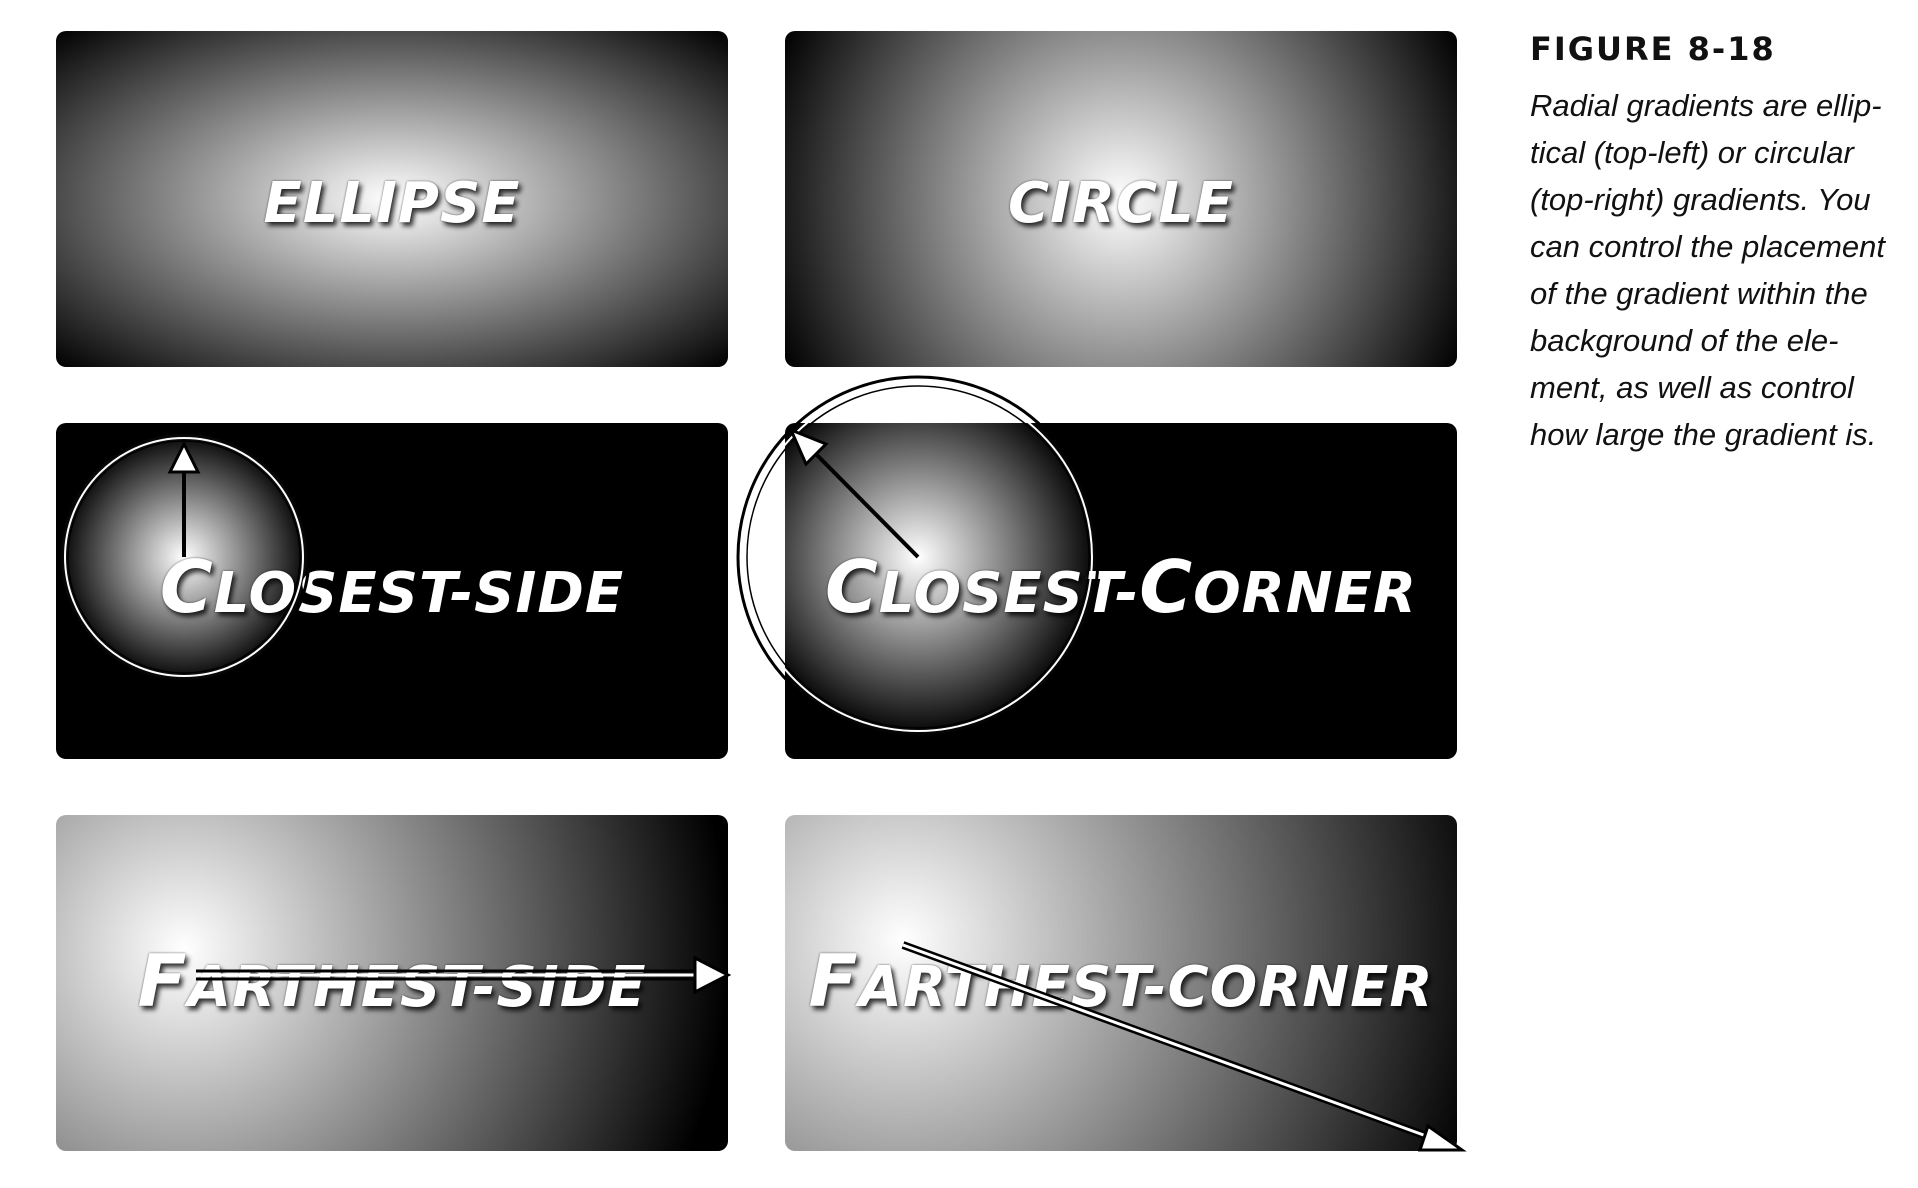  I want to click on caption-line: of the gradient within the, so click(1699, 293).